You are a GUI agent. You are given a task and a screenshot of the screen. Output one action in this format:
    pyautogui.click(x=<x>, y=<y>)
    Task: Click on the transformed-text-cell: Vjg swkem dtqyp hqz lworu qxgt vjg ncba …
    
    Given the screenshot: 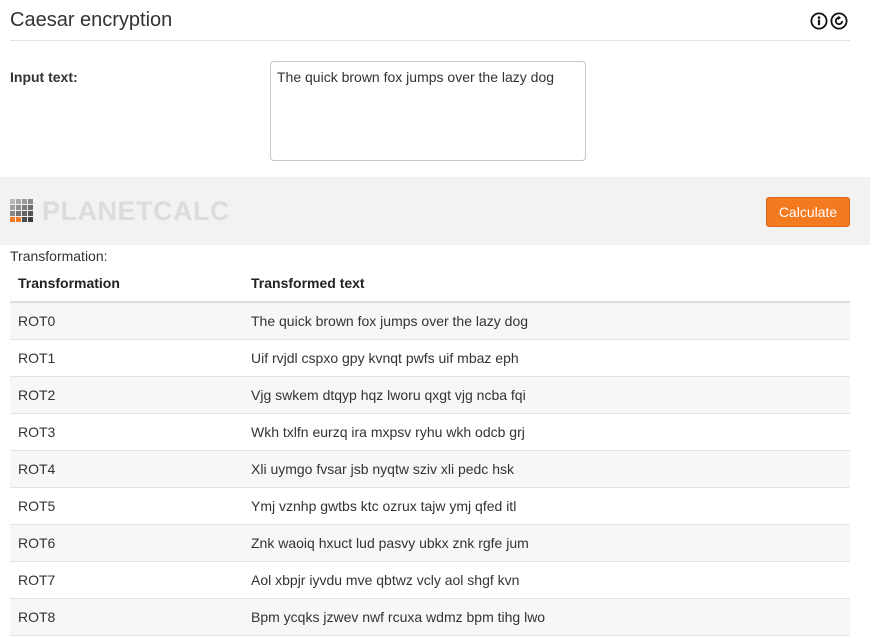 What is the action you would take?
    pyautogui.click(x=546, y=395)
    